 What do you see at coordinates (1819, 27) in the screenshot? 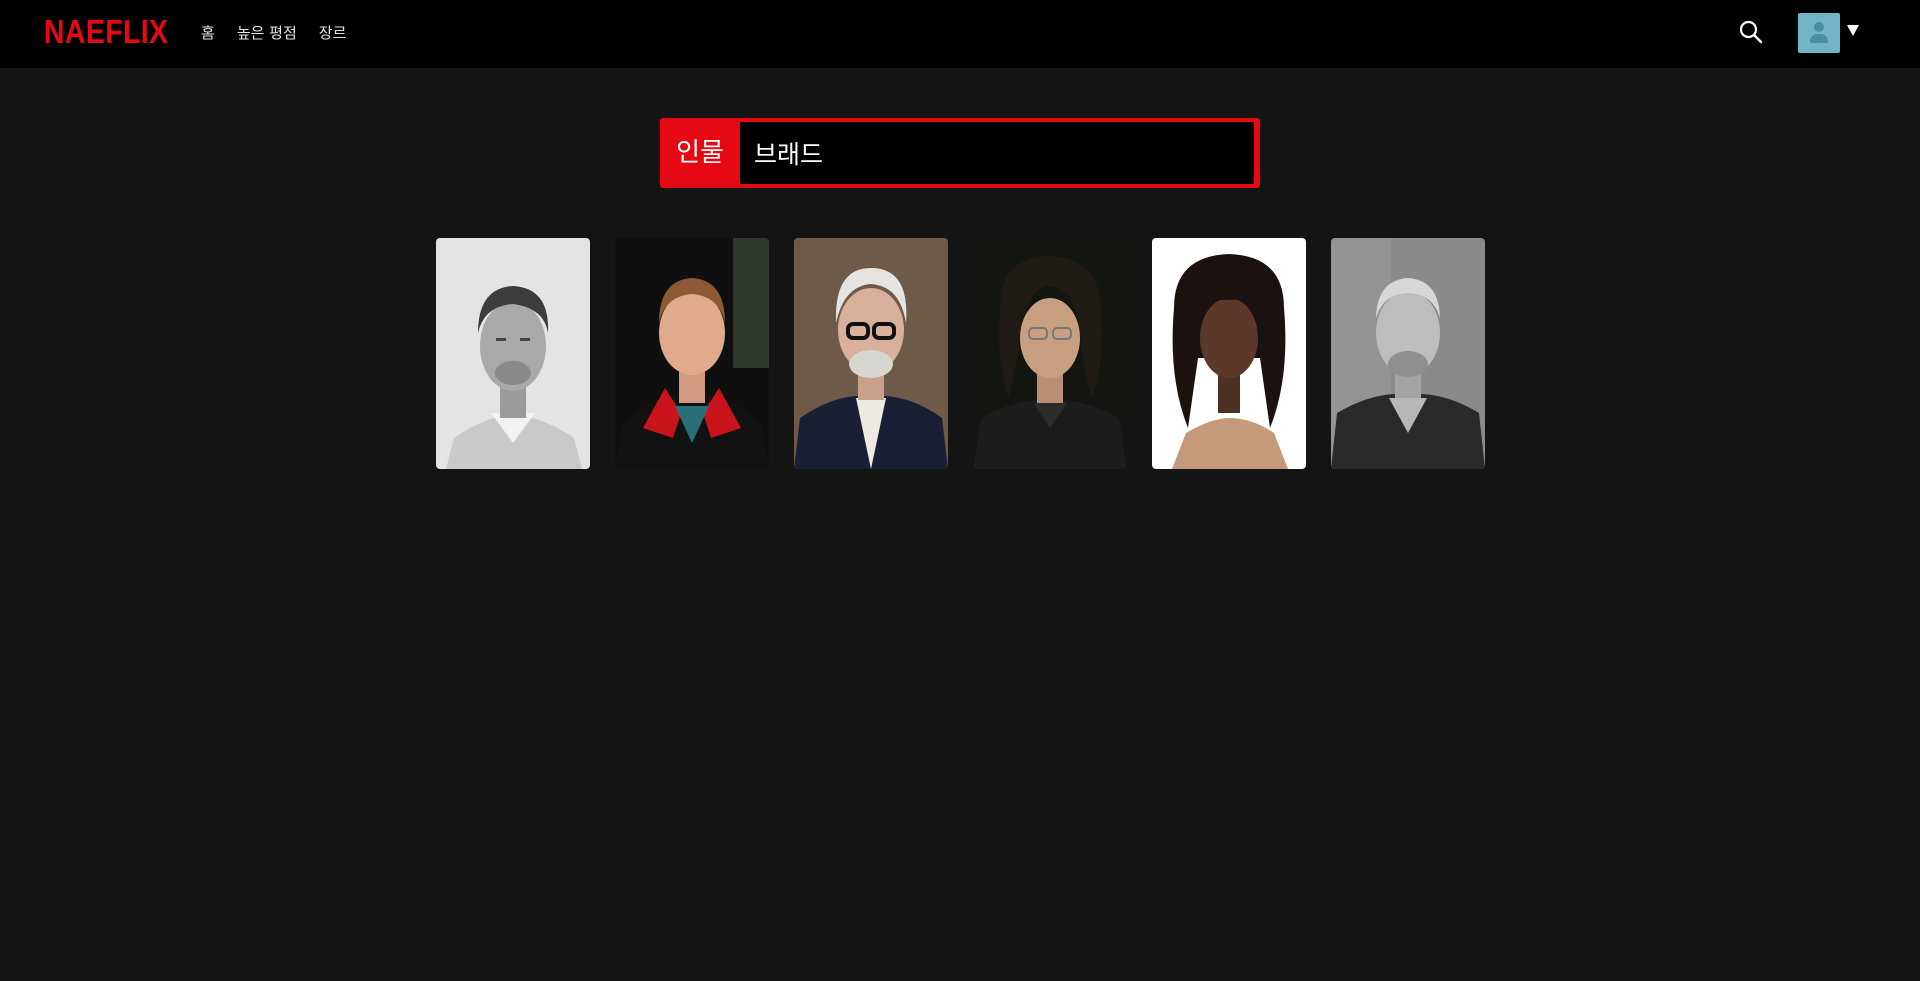
I see `avatar-head` at bounding box center [1819, 27].